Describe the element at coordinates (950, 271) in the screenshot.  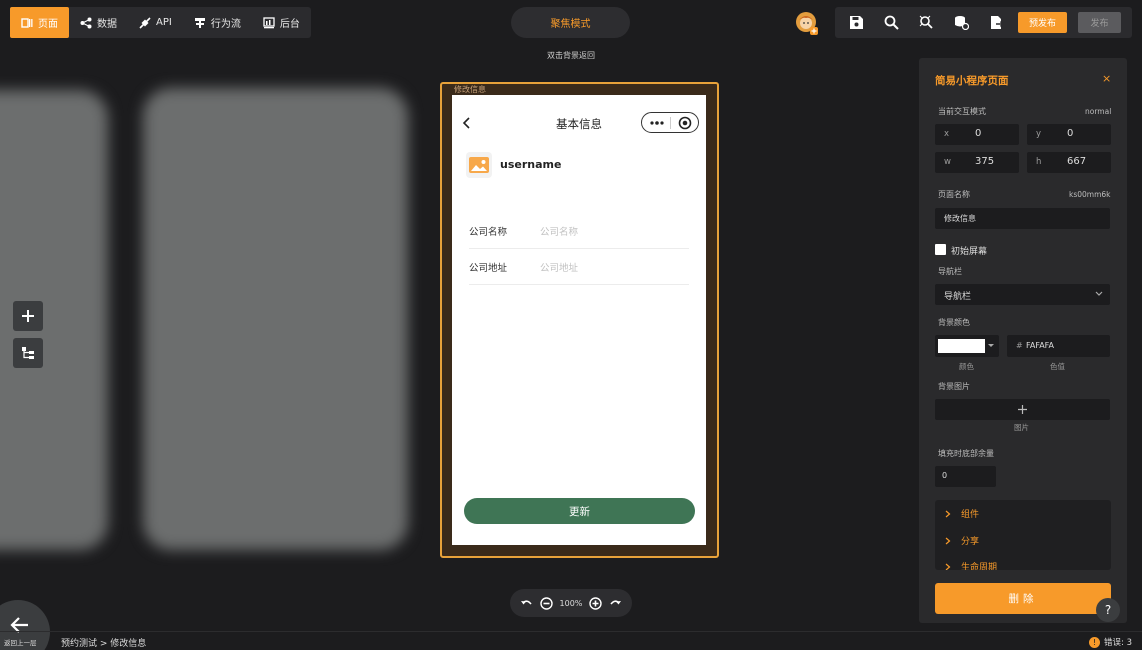
I see `navbar-label: 导航栏` at that location.